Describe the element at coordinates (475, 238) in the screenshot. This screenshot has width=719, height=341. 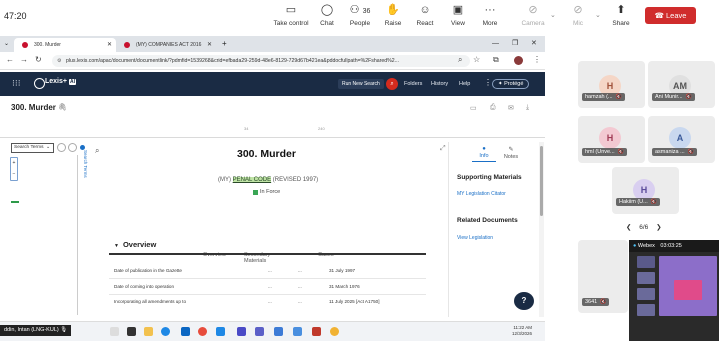
I see `view-legislation-link: View Legislation` at that location.